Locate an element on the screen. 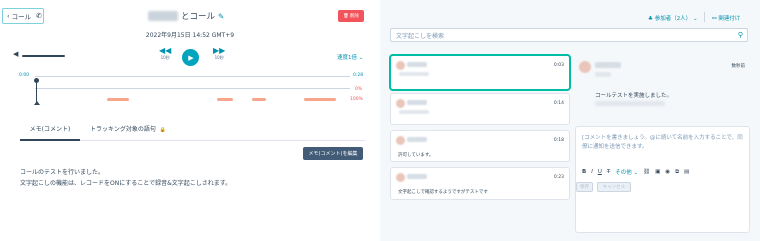  call-title: とコール ✎ is located at coordinates (186, 16).